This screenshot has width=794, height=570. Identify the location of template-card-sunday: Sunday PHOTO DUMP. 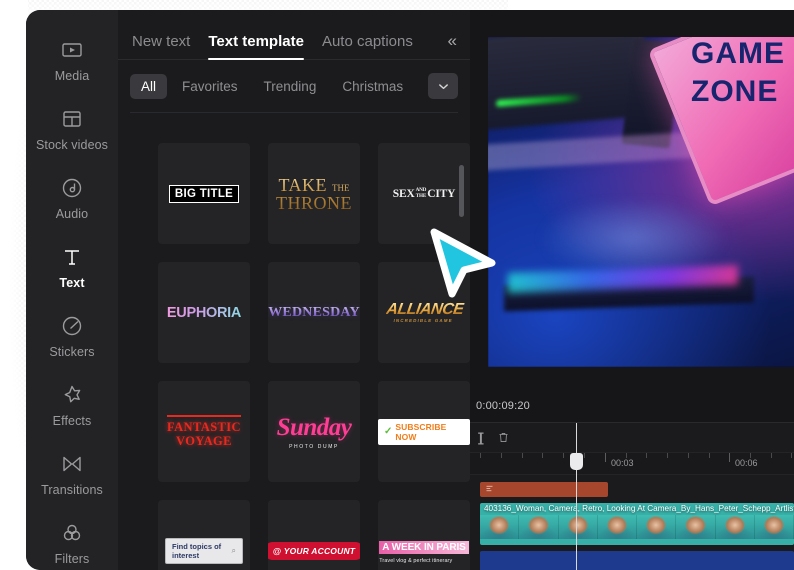
(314, 431).